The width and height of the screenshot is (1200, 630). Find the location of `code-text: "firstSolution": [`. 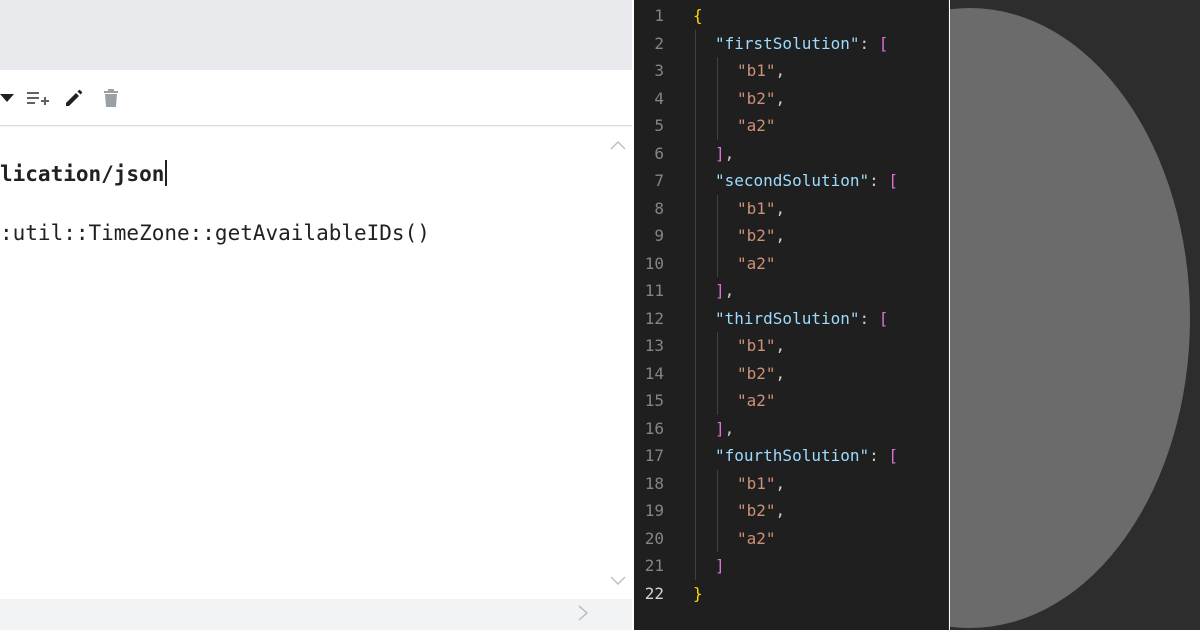

code-text: "firstSolution": [ is located at coordinates (801, 43).